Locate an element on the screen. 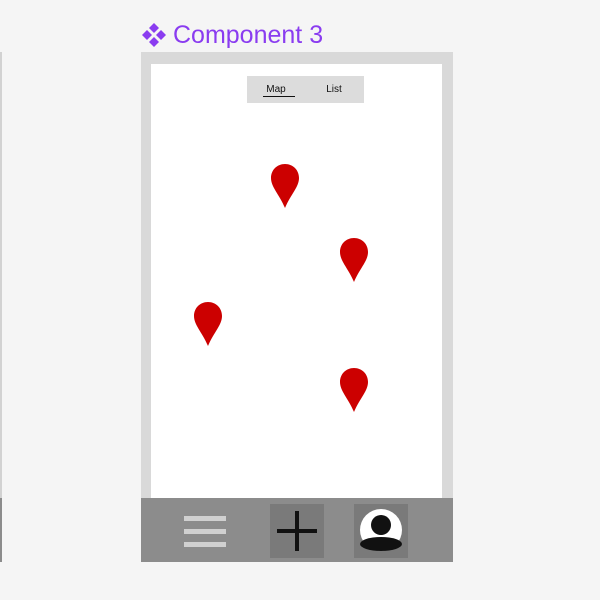 The width and height of the screenshot is (600, 600). adjacent-frame-edge is located at coordinates (1, 307).